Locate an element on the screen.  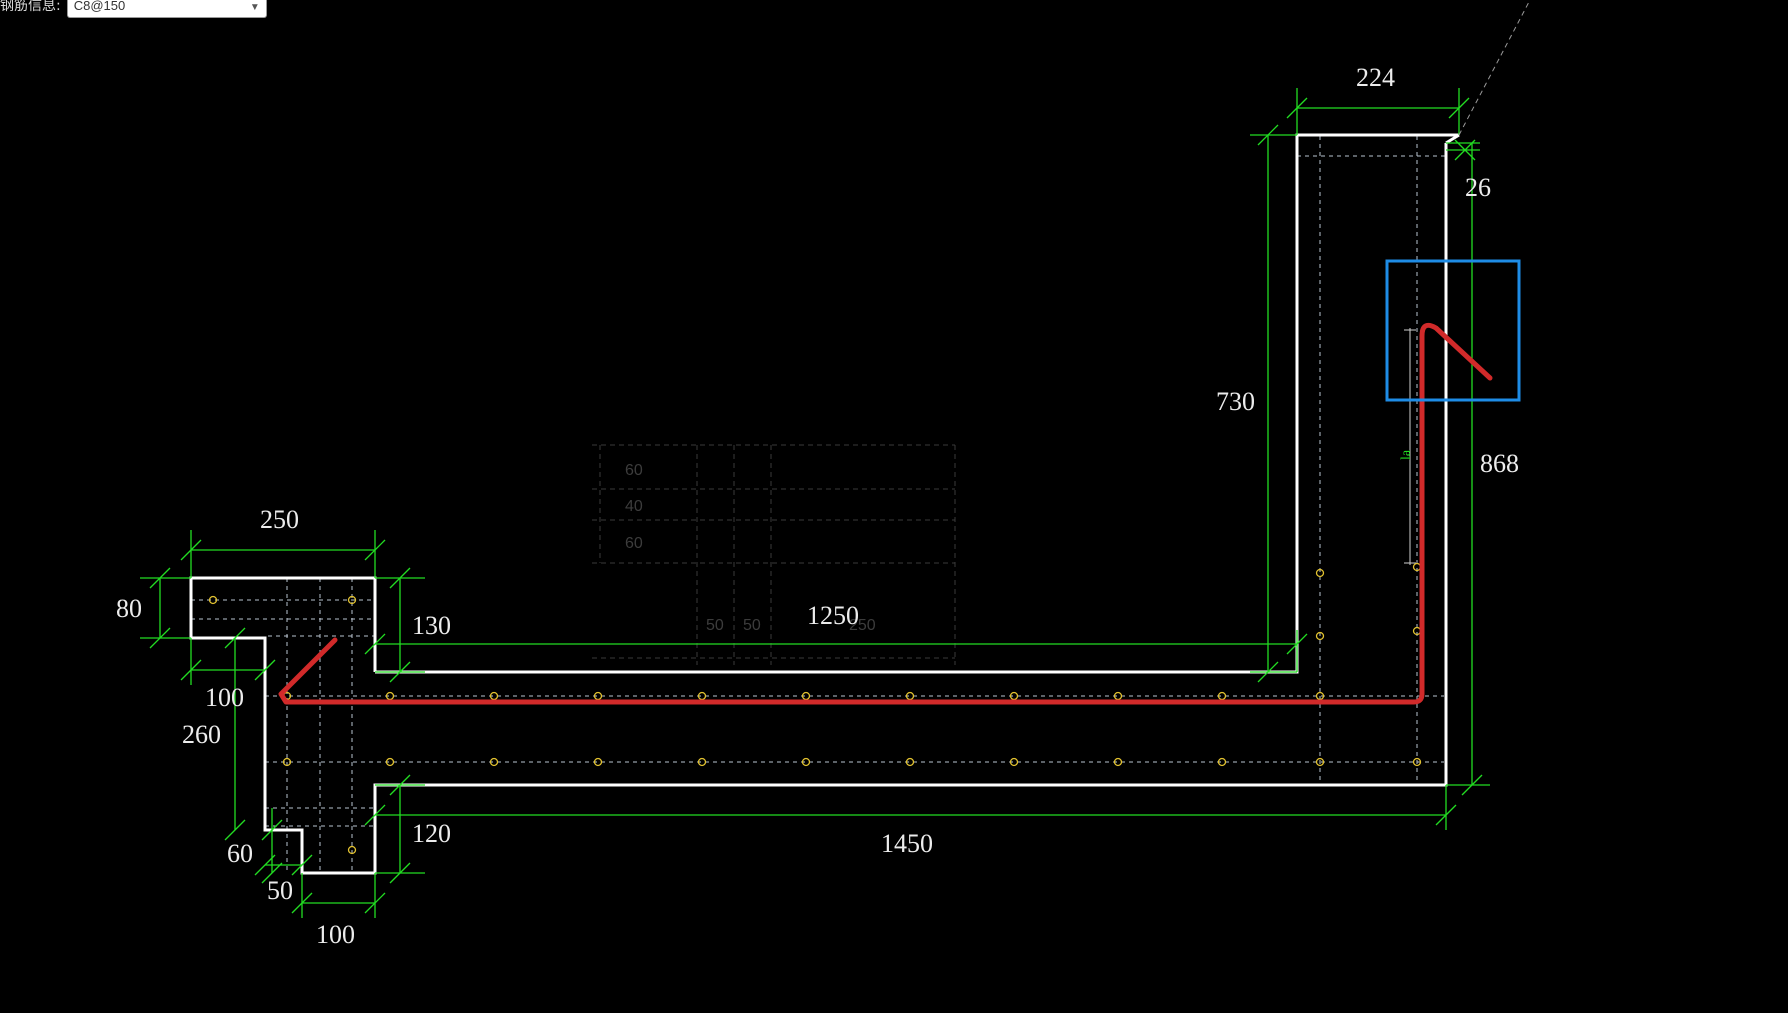
chevron-down-icon: ▼ is located at coordinates (254, 7).